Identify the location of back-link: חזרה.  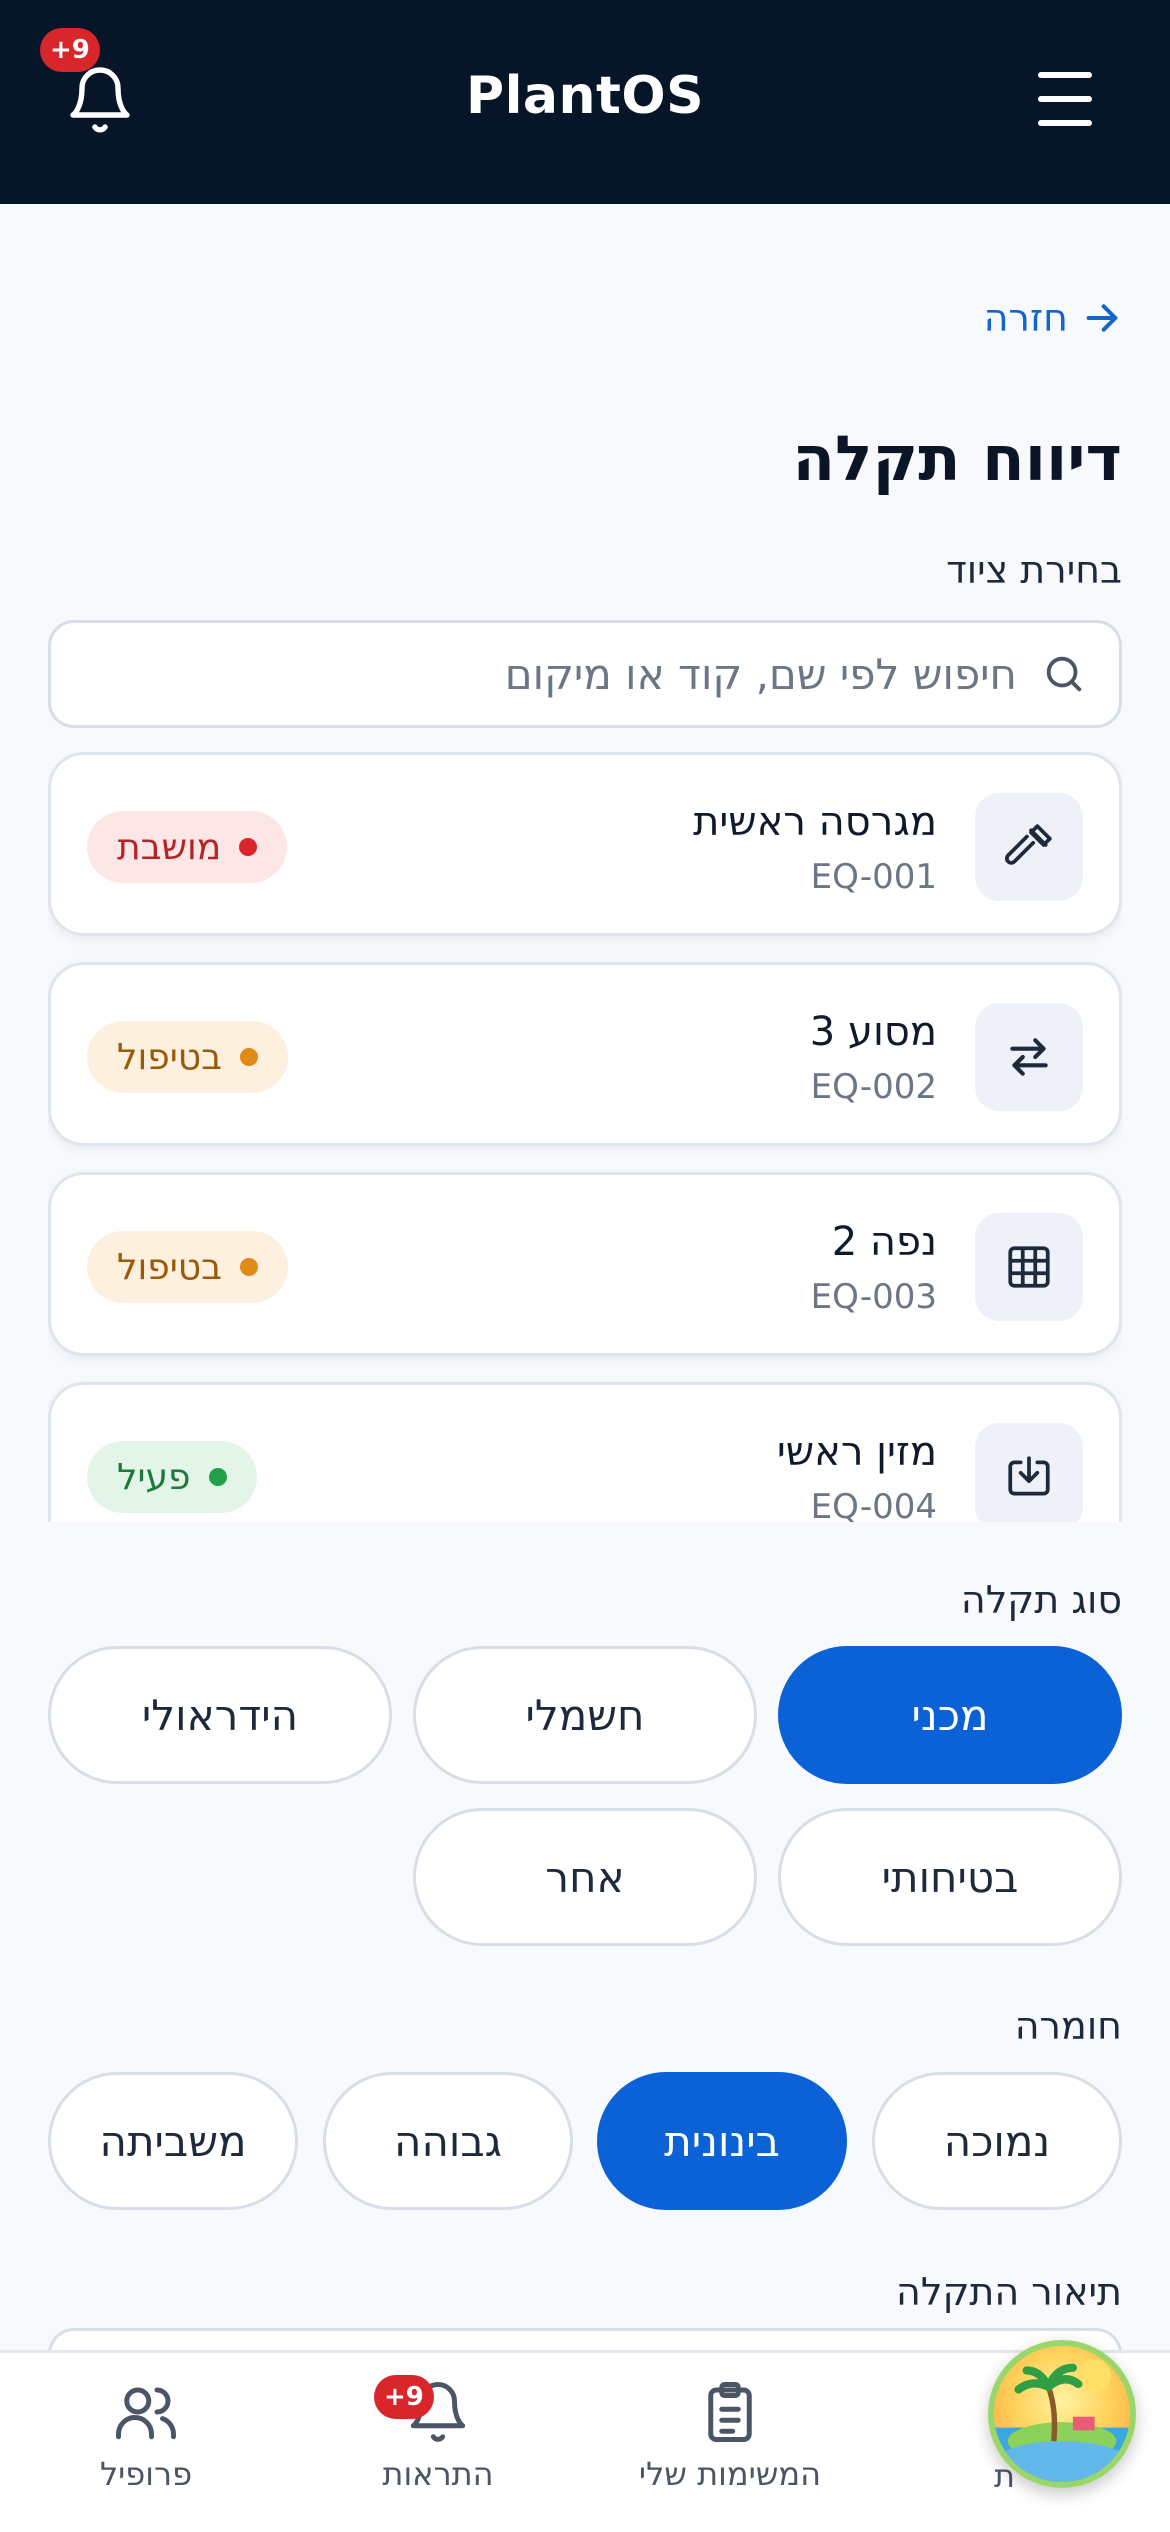
(1053, 318).